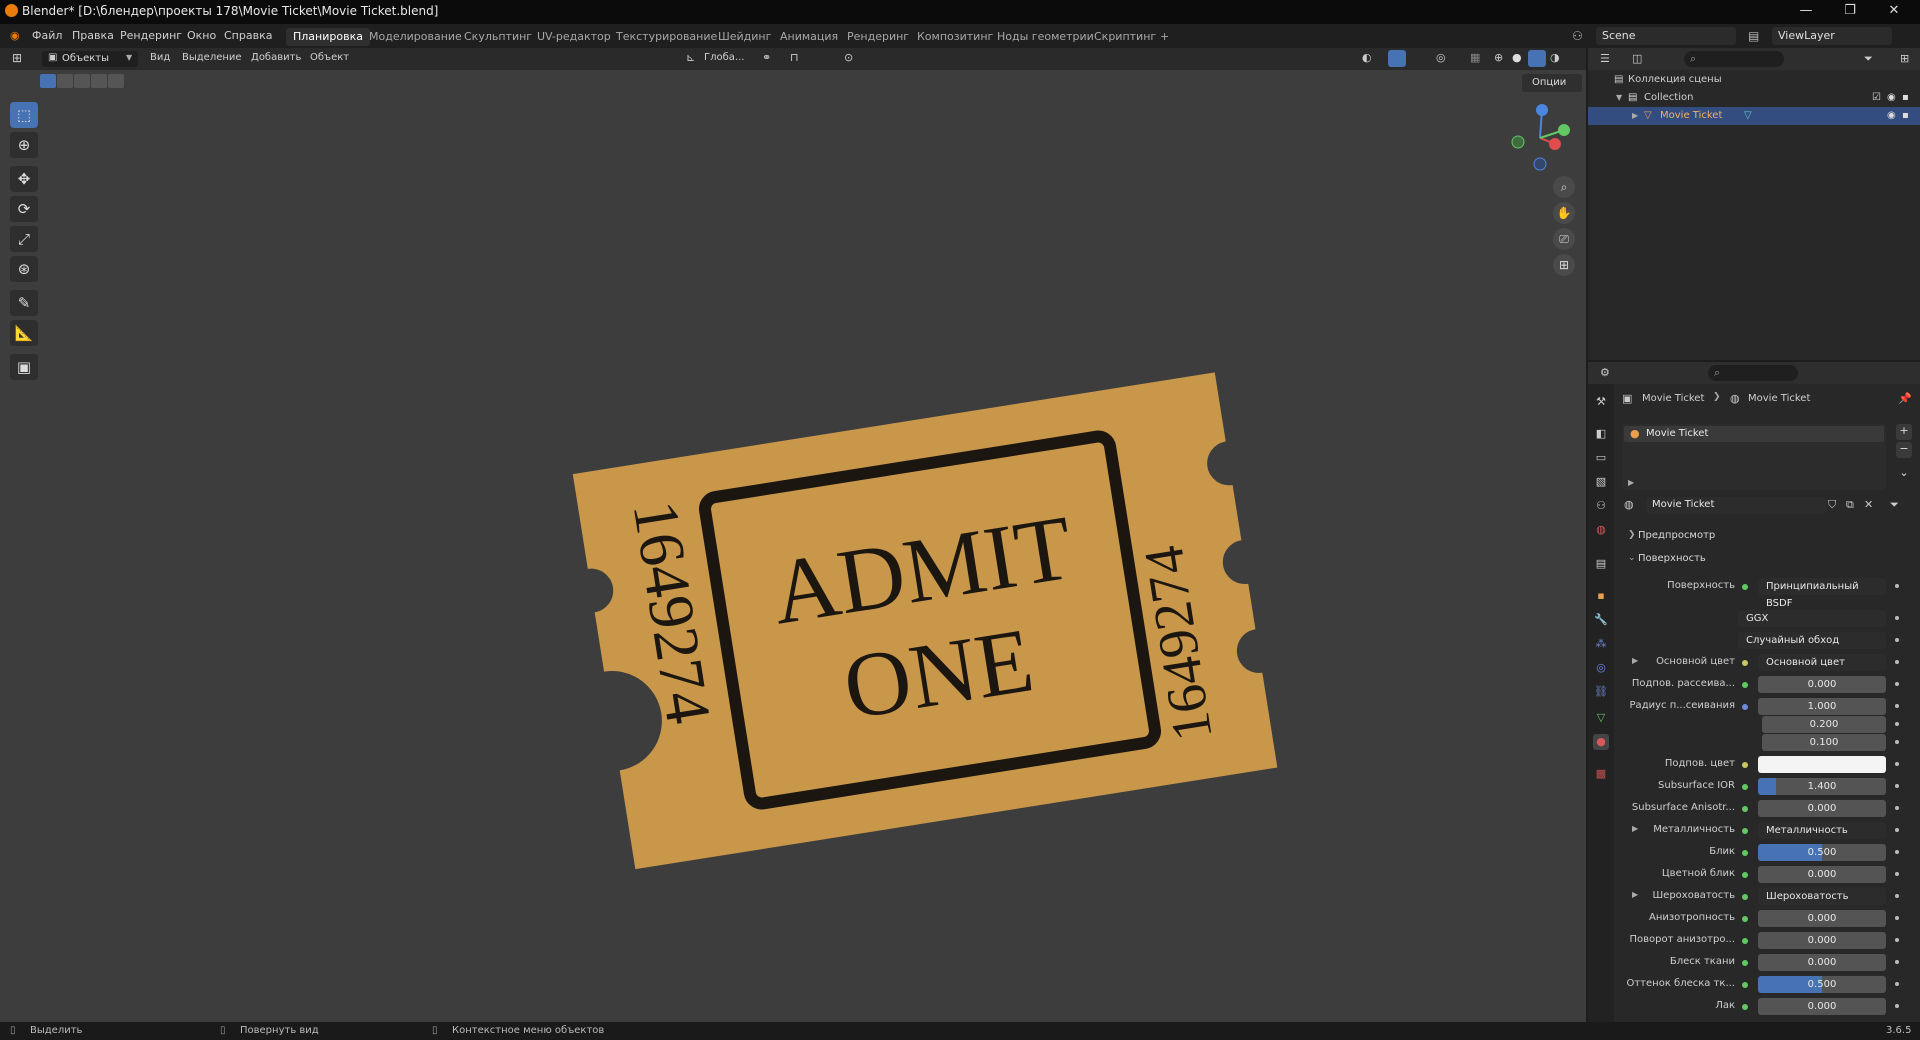 The image size is (1920, 1040). I want to click on duplicate-material-icon: ⧉, so click(1850, 505).